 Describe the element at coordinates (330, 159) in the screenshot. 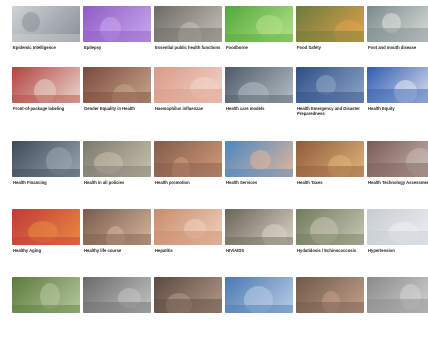

I see `drinks-image` at that location.